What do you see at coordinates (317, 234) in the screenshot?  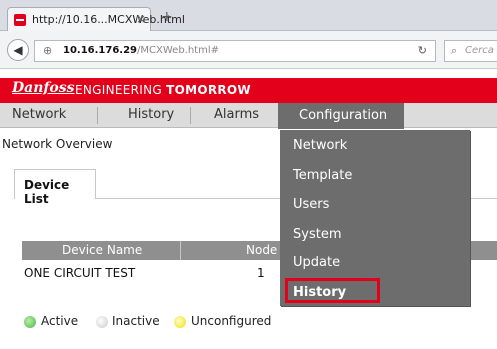 I see `dropdown-item-system: System` at bounding box center [317, 234].